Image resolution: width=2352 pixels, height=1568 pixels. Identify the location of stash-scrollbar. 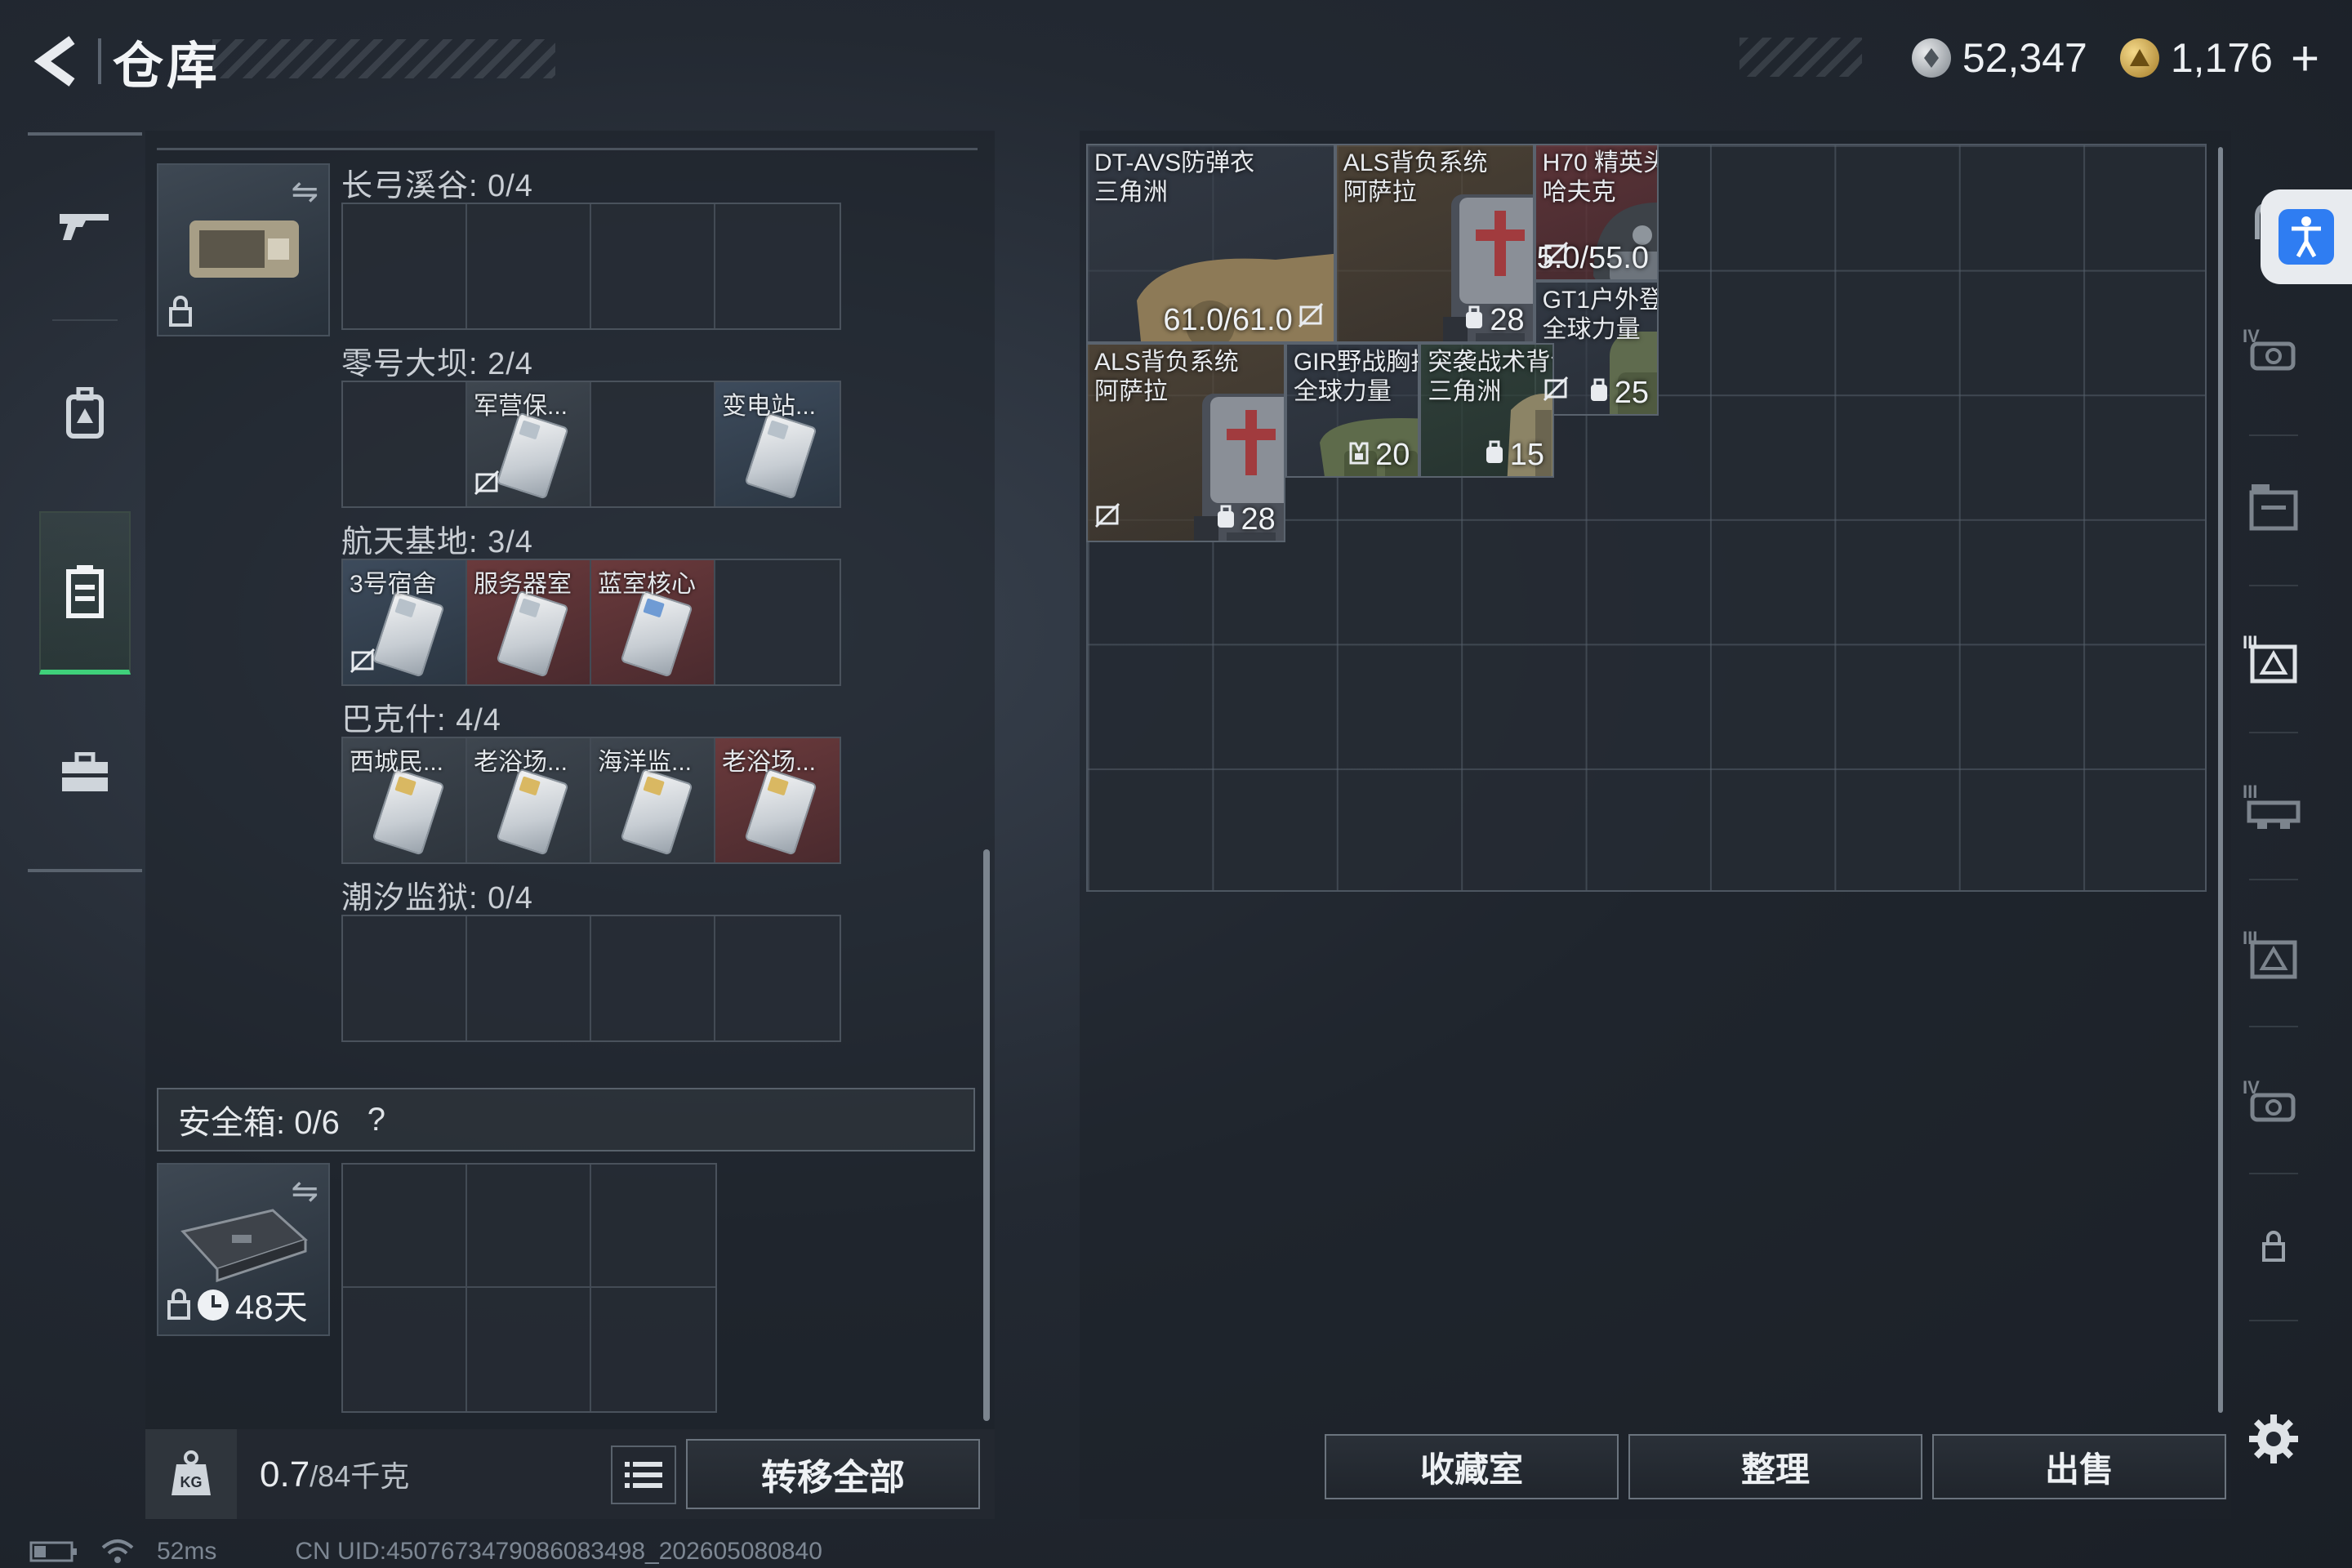
(2220, 780).